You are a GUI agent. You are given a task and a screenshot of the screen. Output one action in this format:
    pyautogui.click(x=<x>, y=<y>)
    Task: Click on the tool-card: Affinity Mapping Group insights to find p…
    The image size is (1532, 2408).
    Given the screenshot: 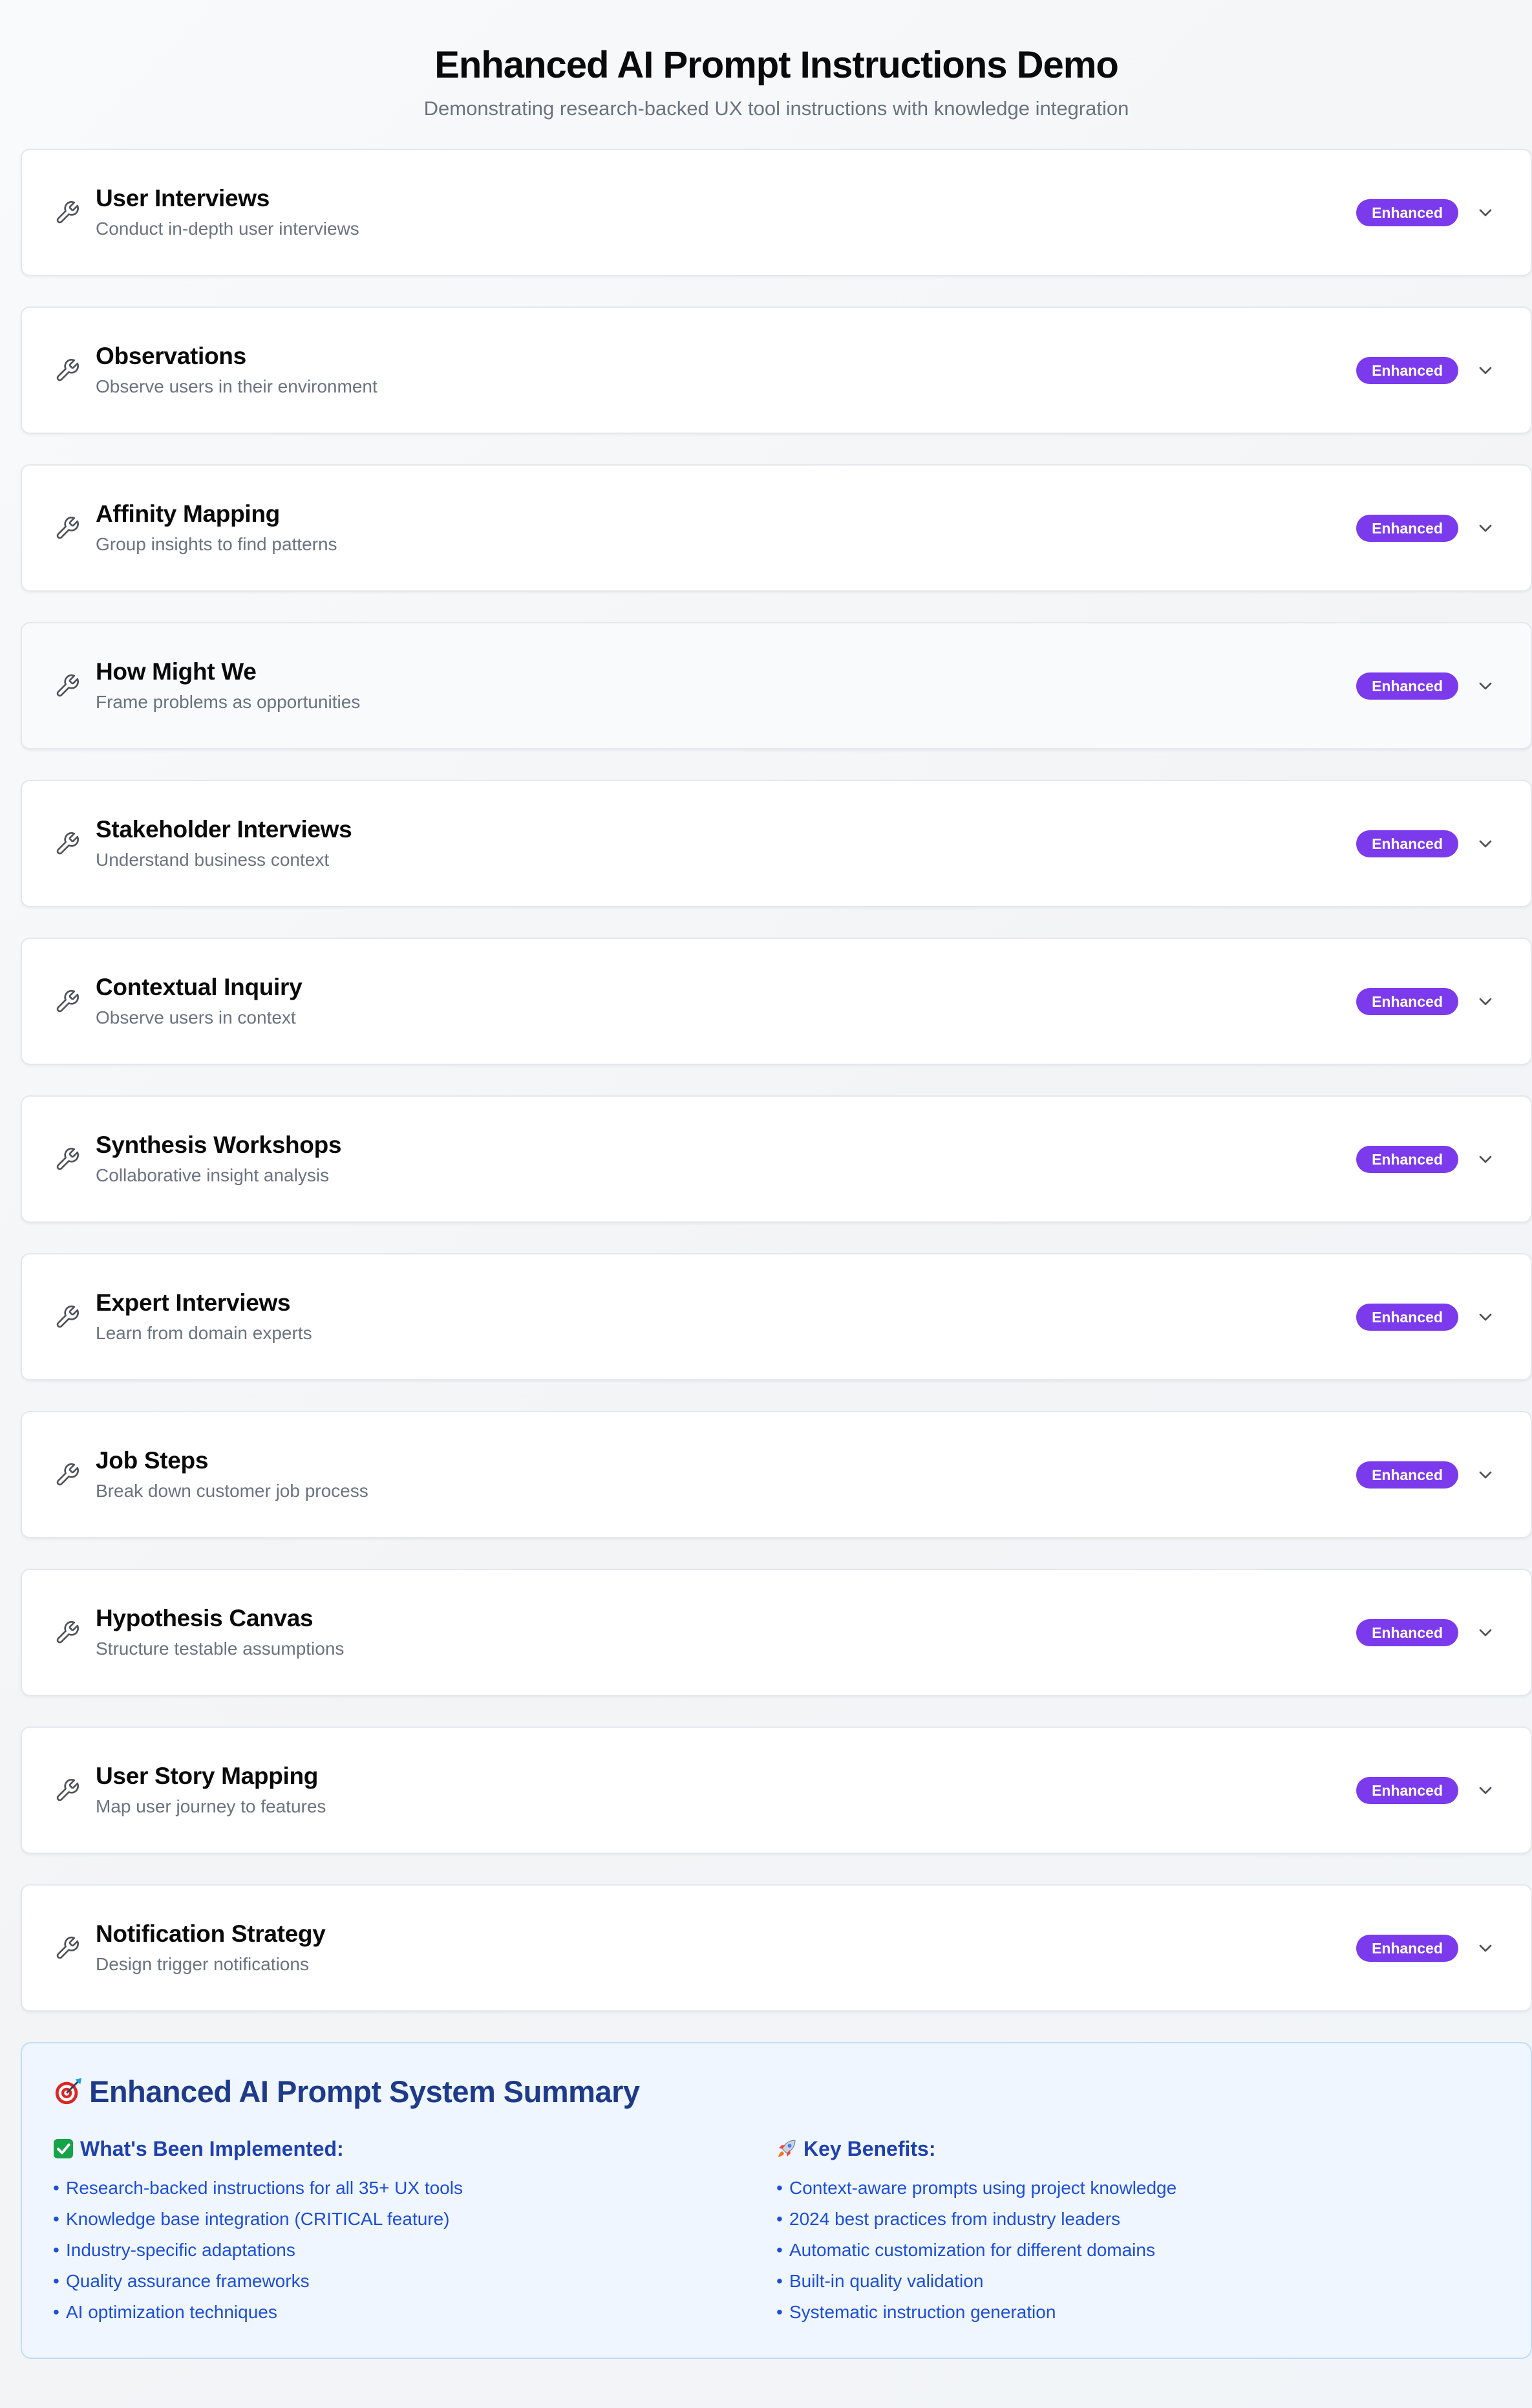 What is the action you would take?
    pyautogui.click(x=776, y=528)
    